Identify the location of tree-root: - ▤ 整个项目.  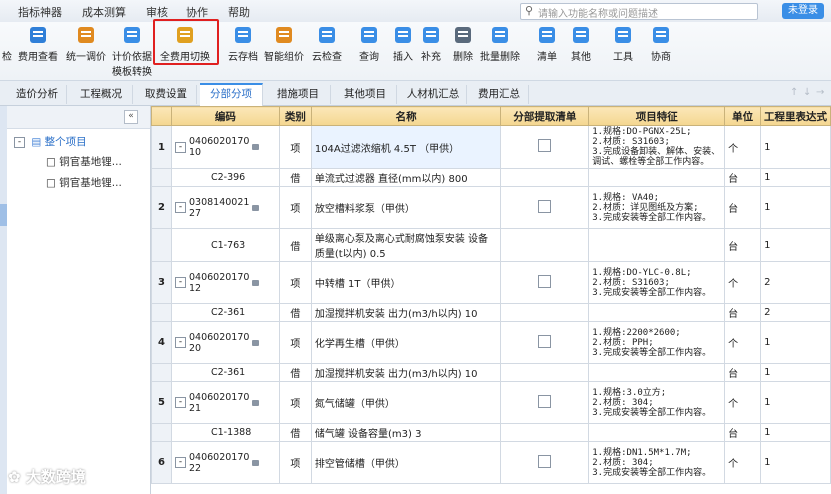
(50, 141).